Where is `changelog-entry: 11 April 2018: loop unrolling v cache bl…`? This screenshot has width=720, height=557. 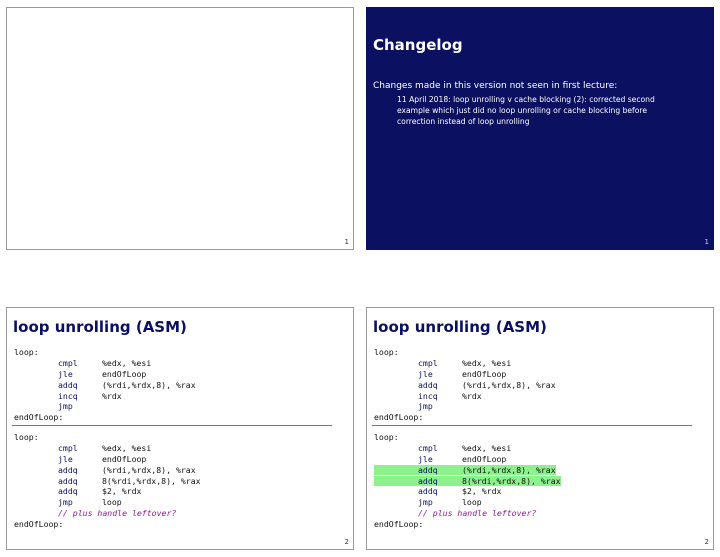 changelog-entry: 11 April 2018: loop unrolling v cache bl… is located at coordinates (526, 110).